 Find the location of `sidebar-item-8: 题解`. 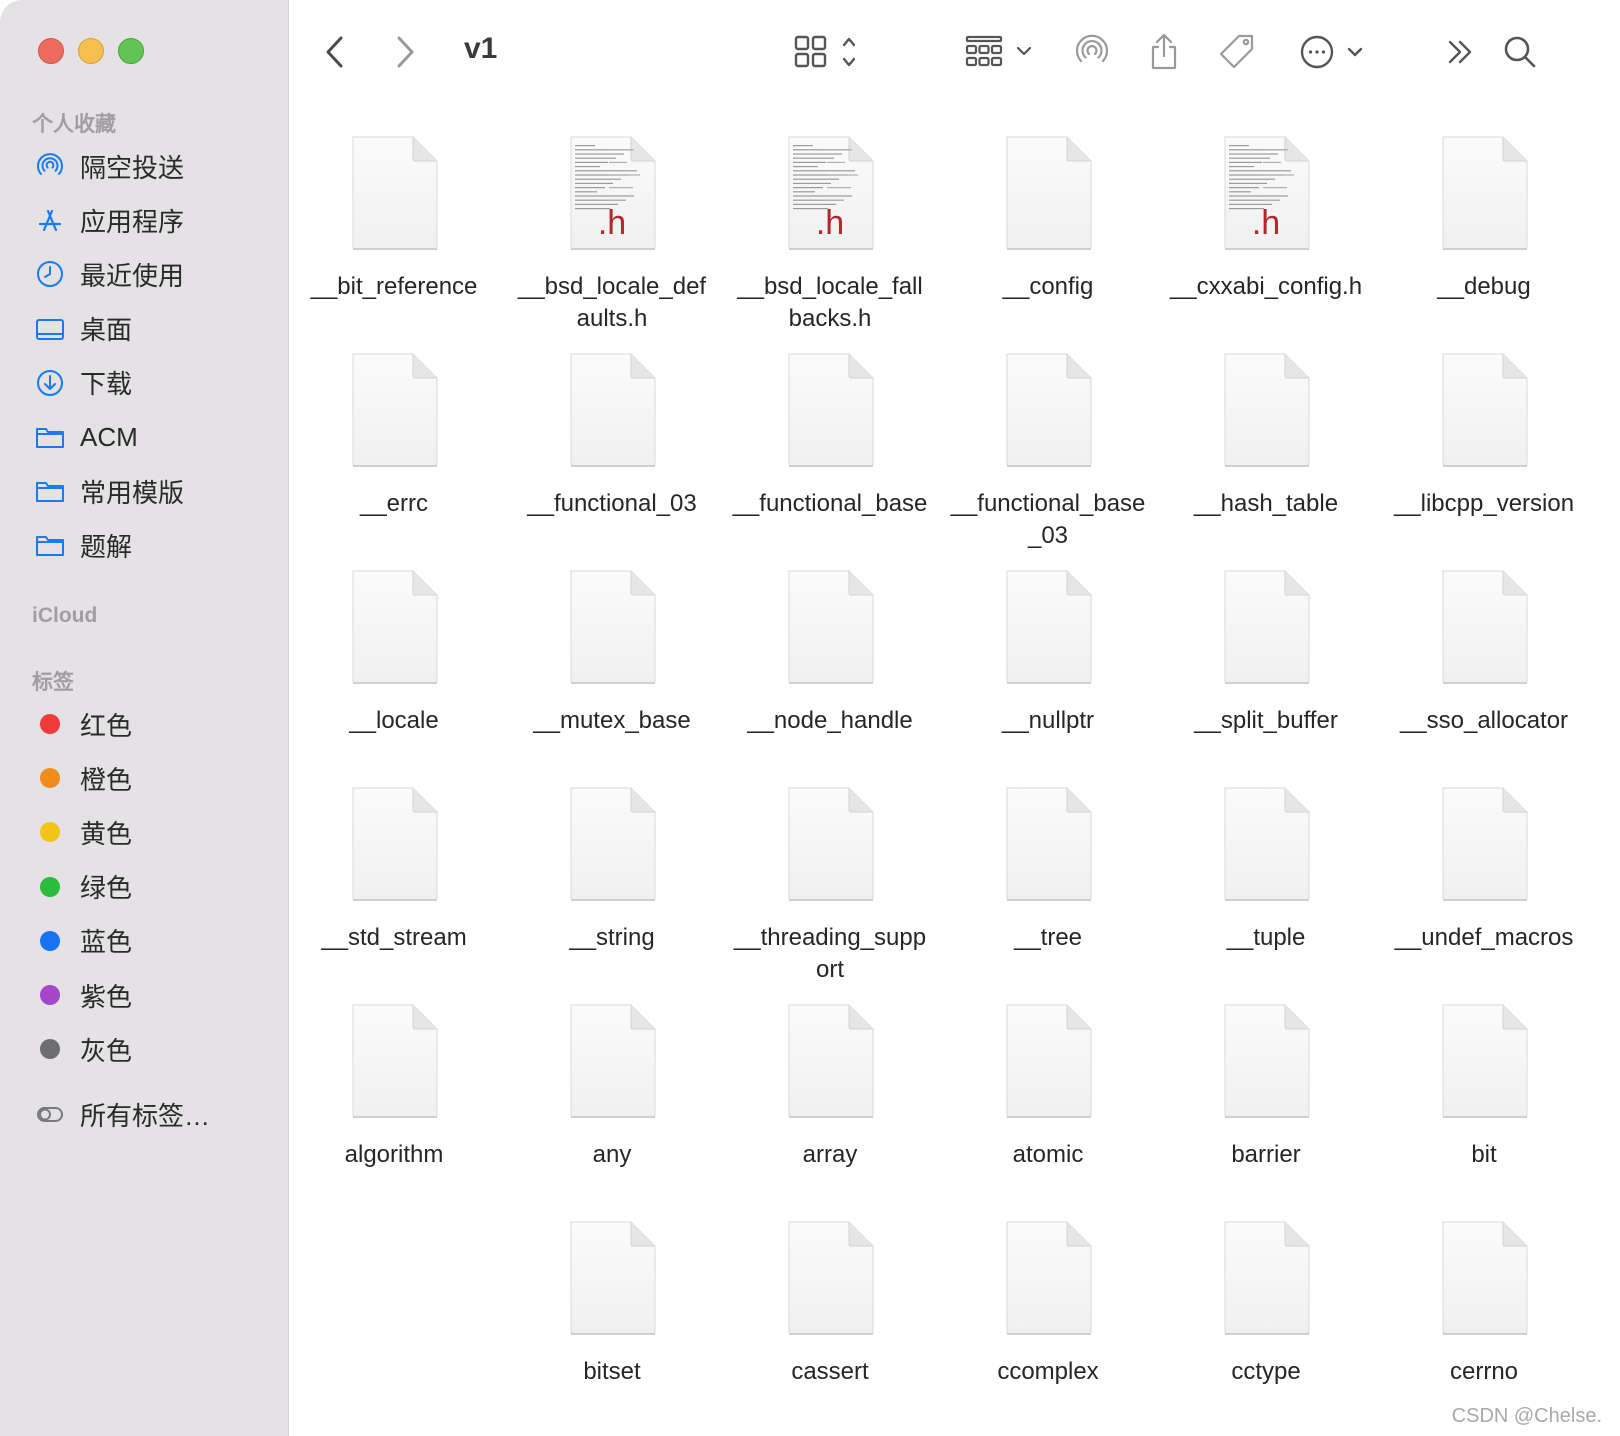

sidebar-item-8: 题解 is located at coordinates (83, 545).